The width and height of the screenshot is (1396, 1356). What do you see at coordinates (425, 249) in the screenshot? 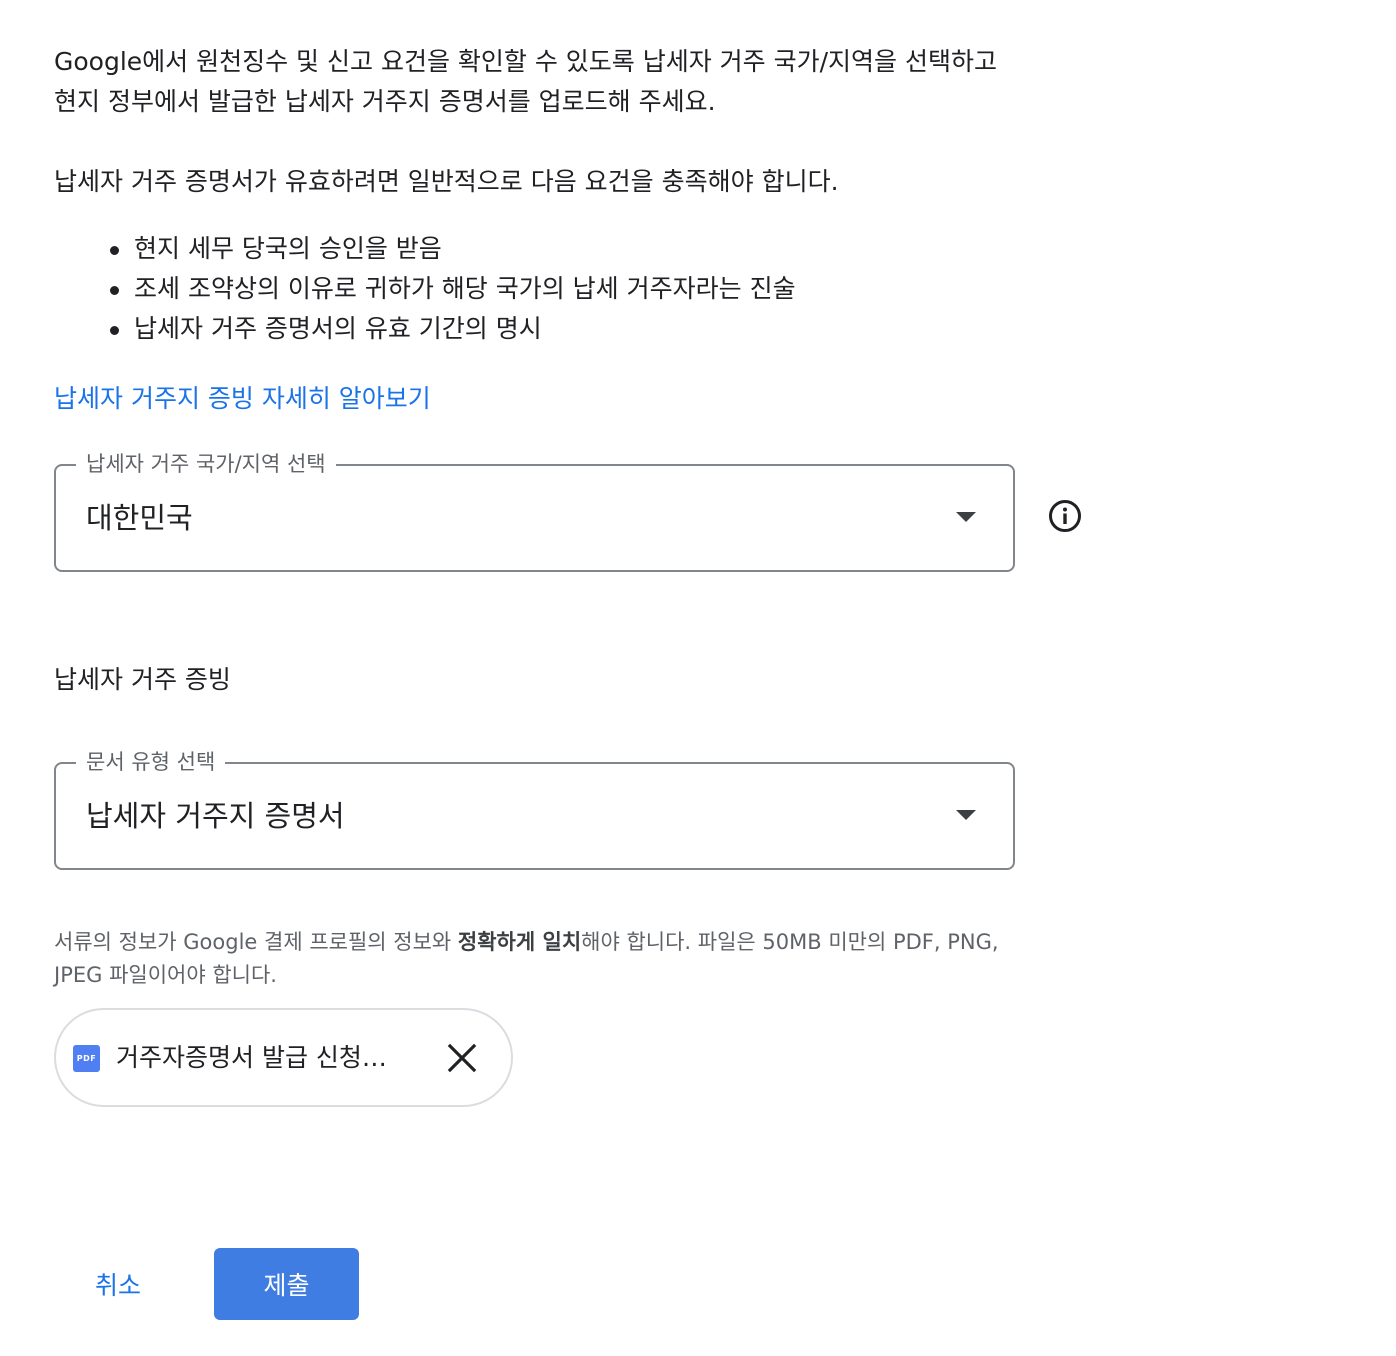
I see `requirement-item: 현지 세무 당국의 승인을 받음` at bounding box center [425, 249].